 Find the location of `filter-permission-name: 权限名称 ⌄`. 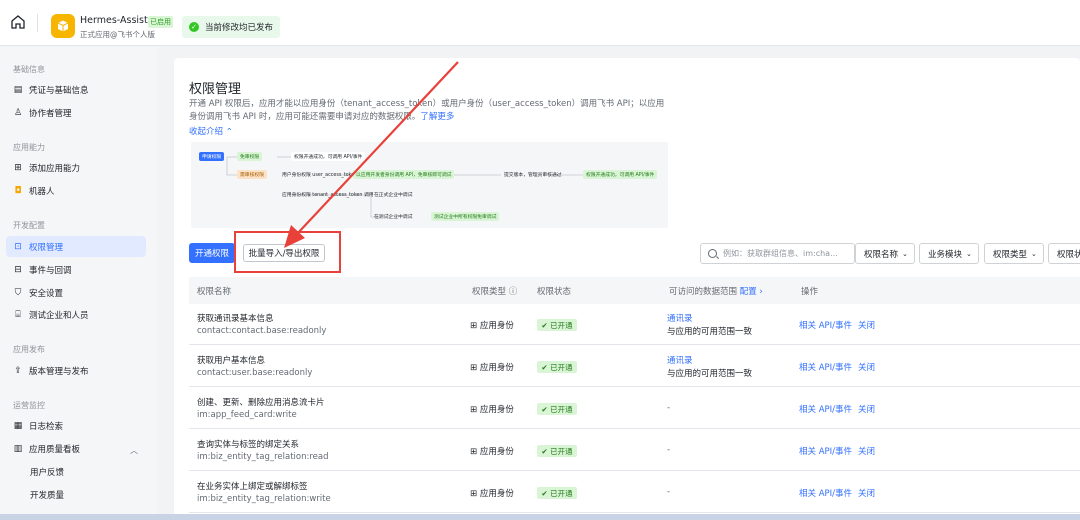

filter-permission-name: 权限名称 ⌄ is located at coordinates (885, 253).